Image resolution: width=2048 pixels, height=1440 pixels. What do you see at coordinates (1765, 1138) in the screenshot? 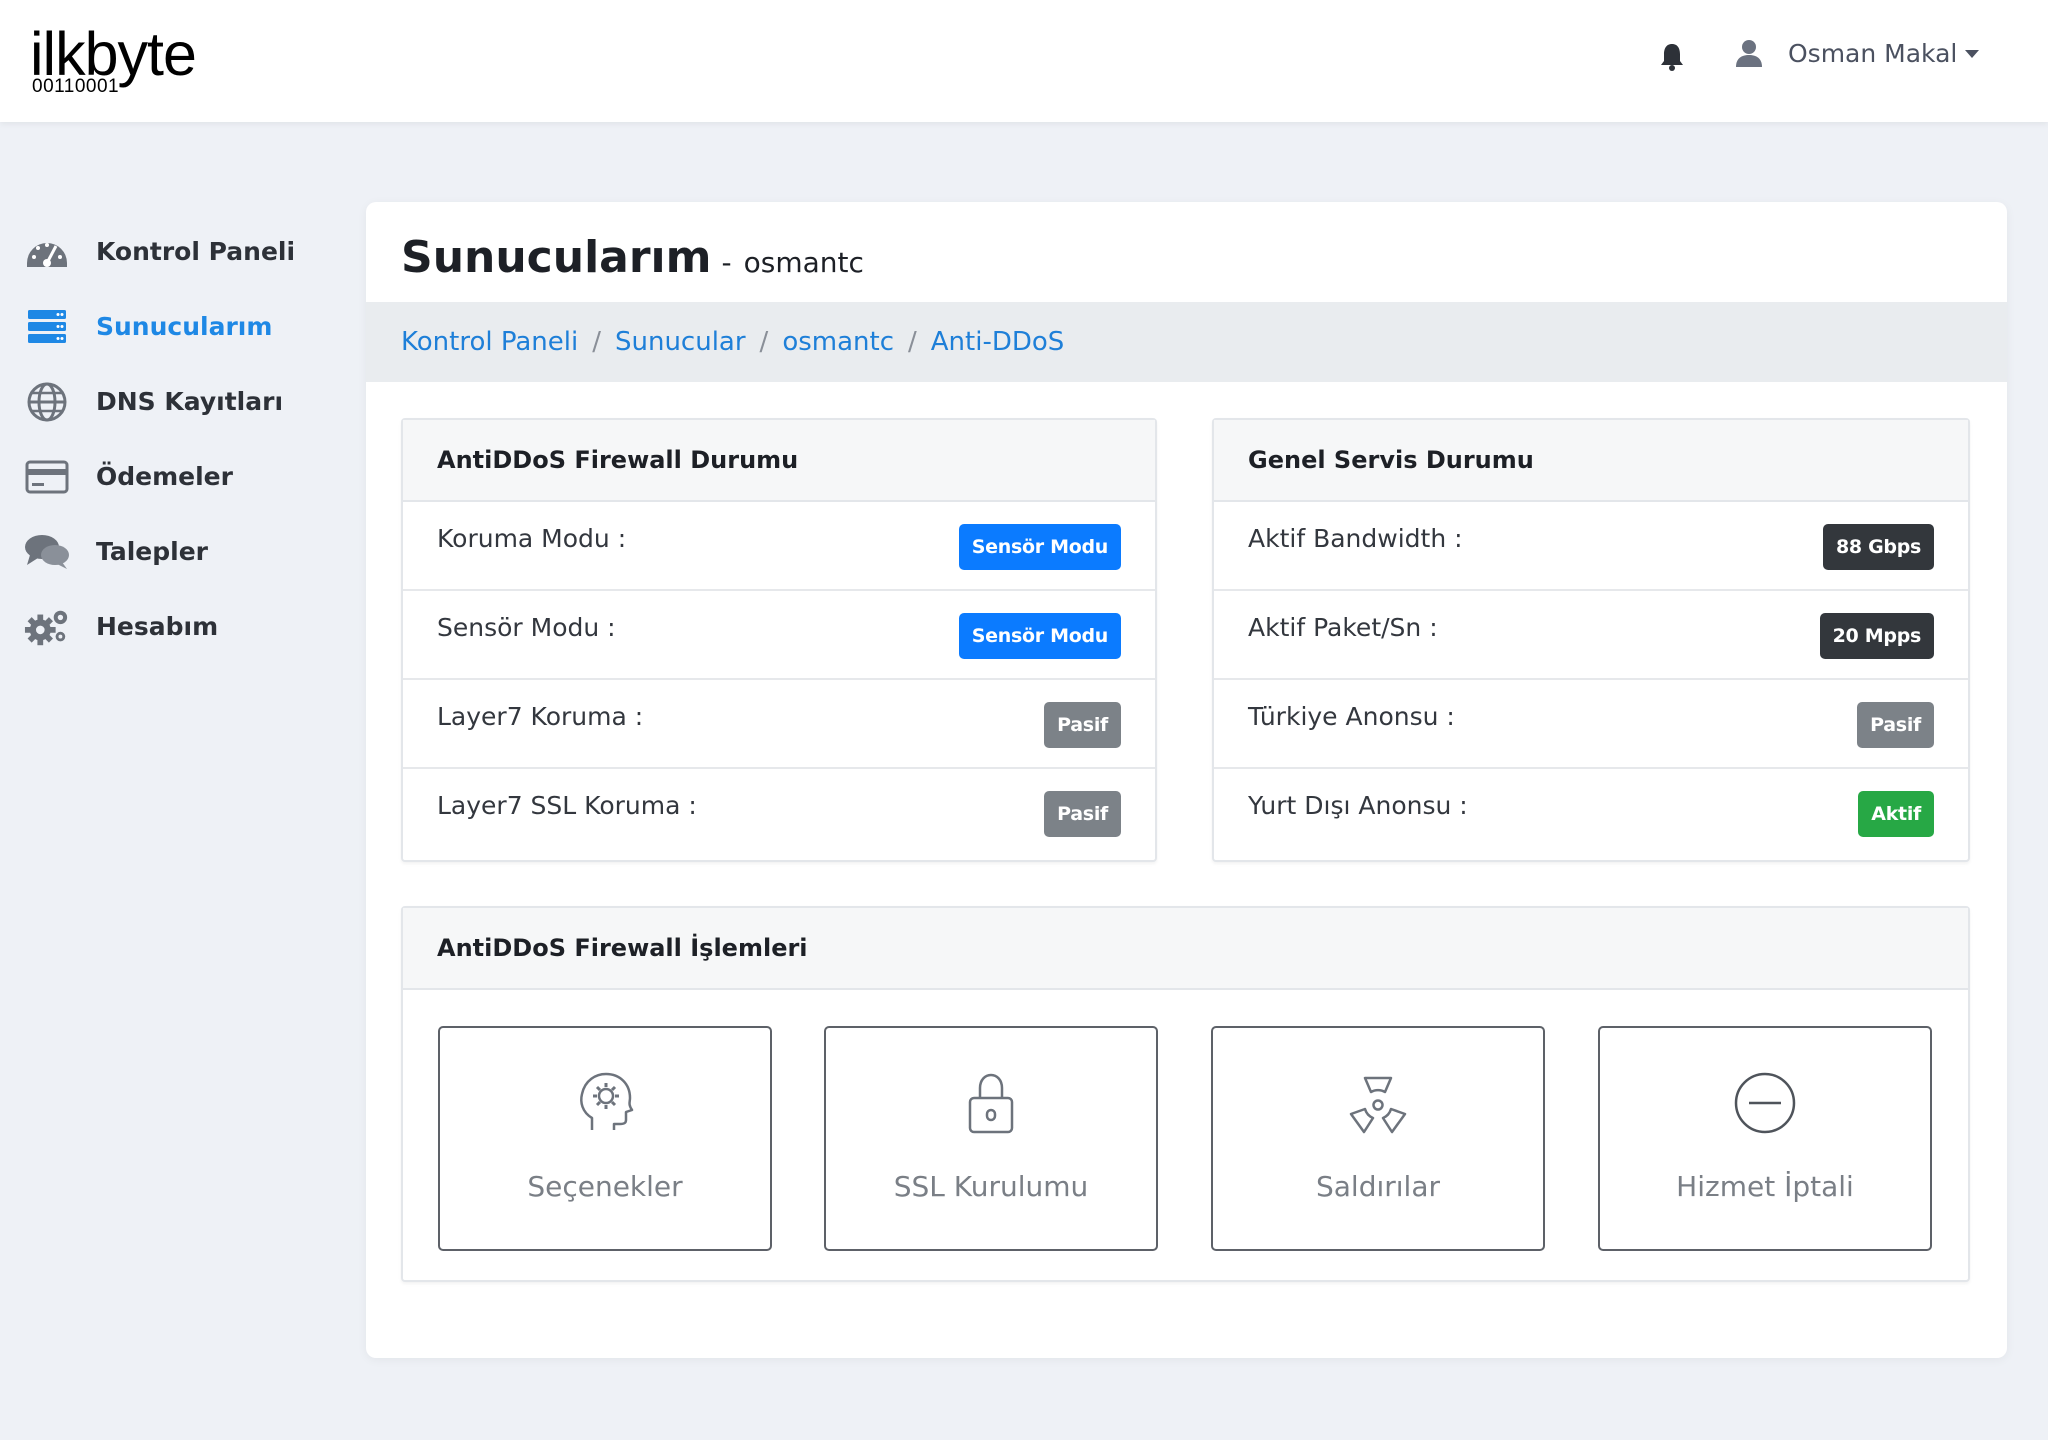
I see `cancel-service-button: Hizmet İptali` at bounding box center [1765, 1138].